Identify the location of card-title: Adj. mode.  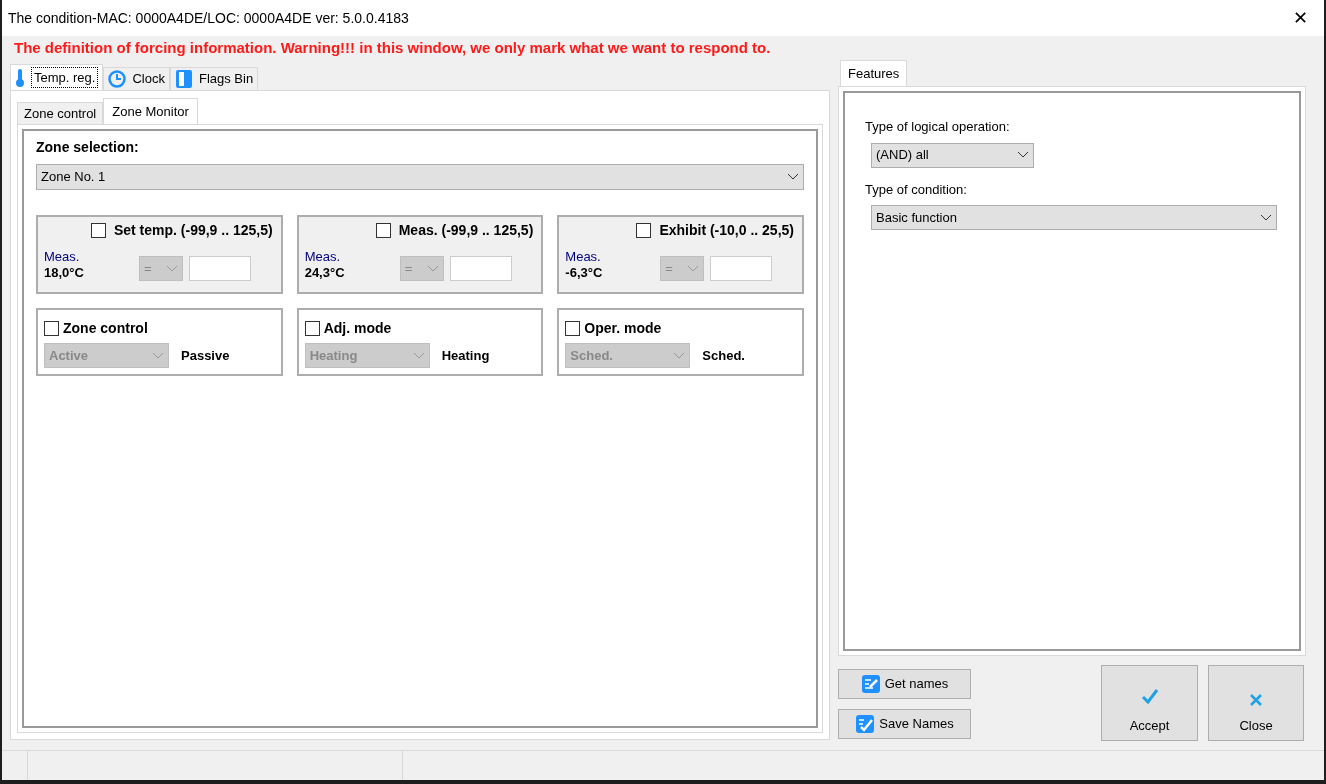
(357, 328).